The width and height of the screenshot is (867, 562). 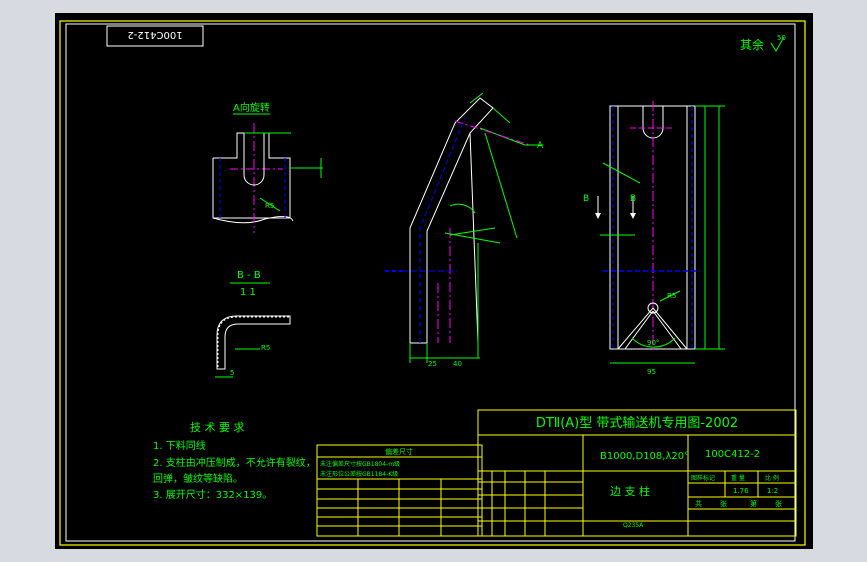 I want to click on section-scale: 1 1, so click(x=248, y=292).